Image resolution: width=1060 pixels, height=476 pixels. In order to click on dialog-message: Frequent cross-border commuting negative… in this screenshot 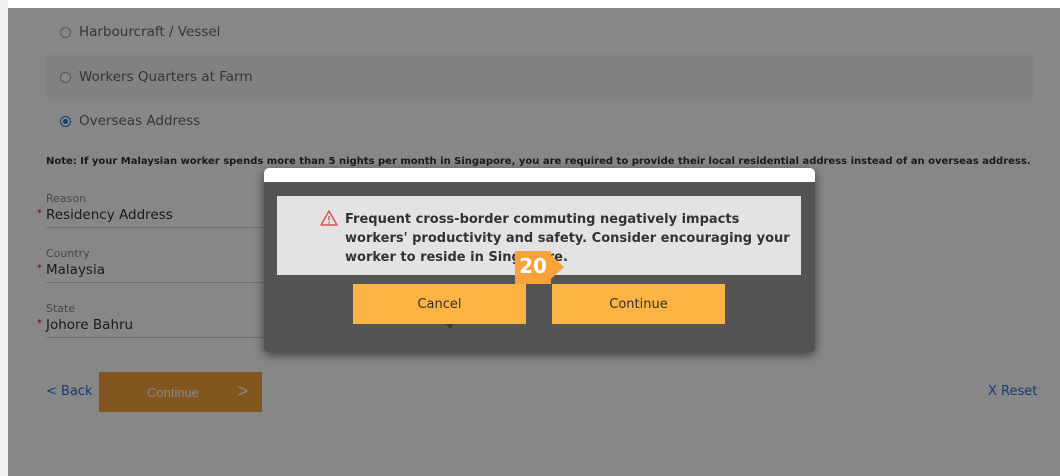, I will do `click(567, 238)`.